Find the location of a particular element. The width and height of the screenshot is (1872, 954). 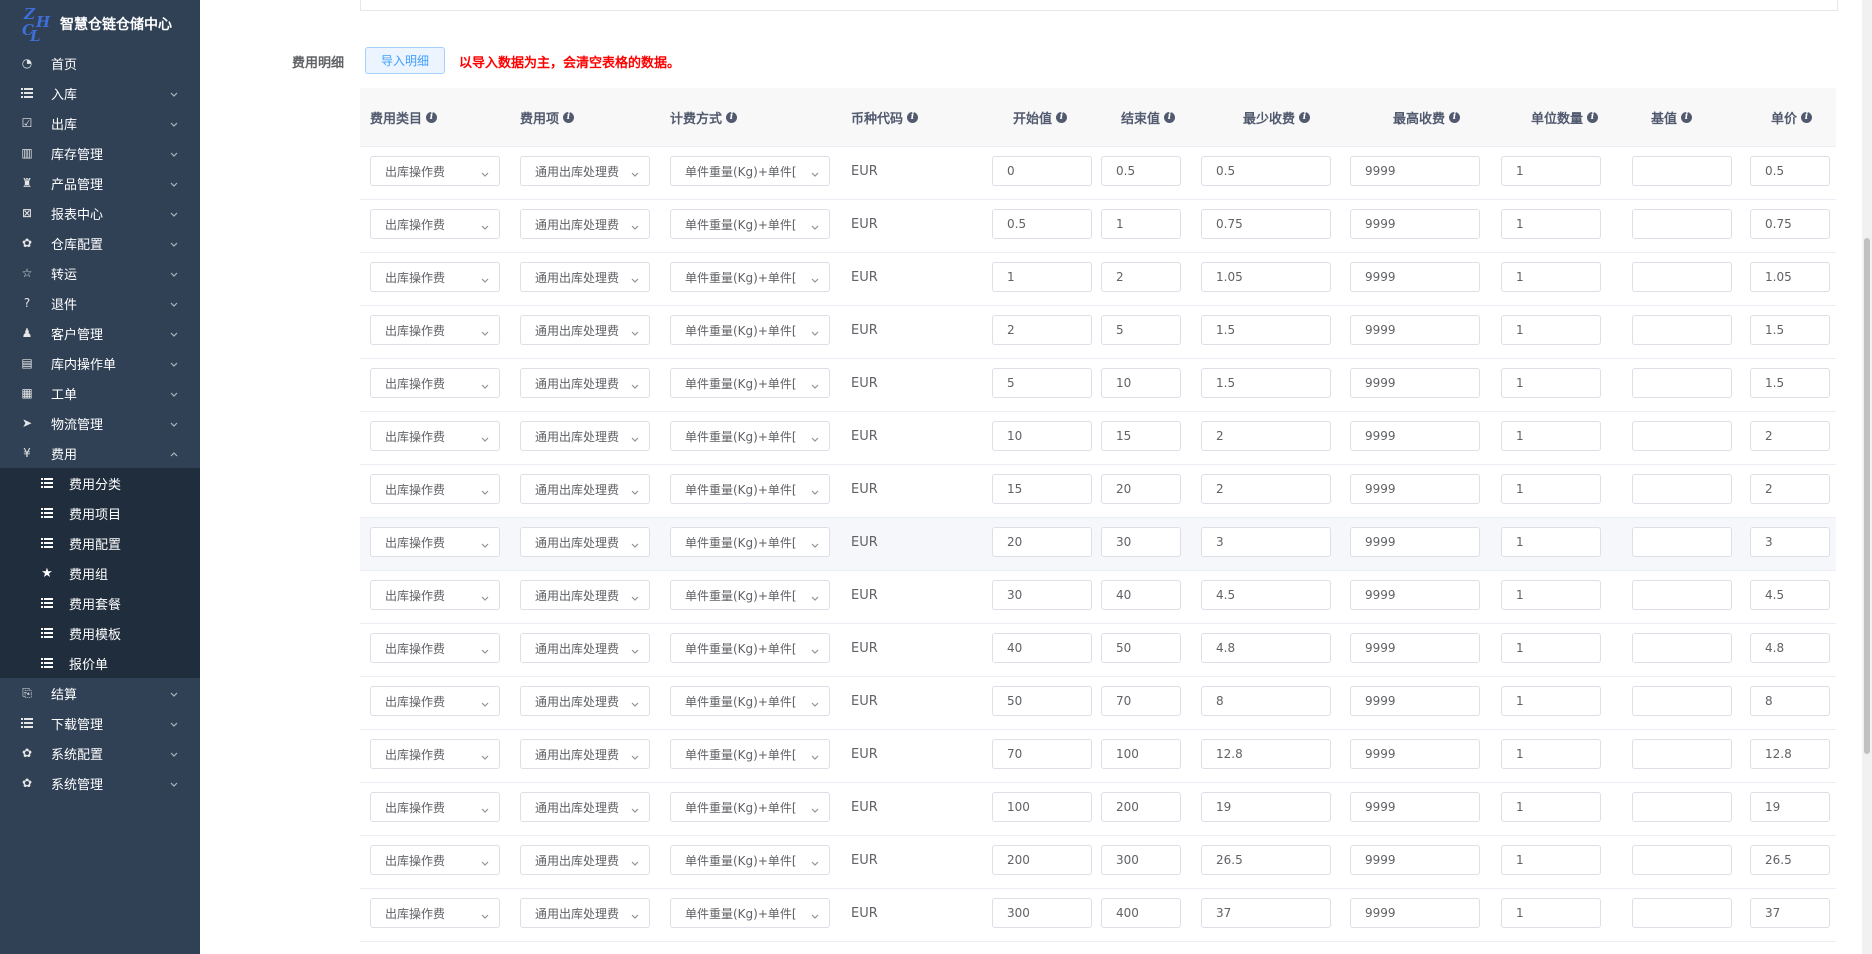

price-input: 3 is located at coordinates (1790, 542).